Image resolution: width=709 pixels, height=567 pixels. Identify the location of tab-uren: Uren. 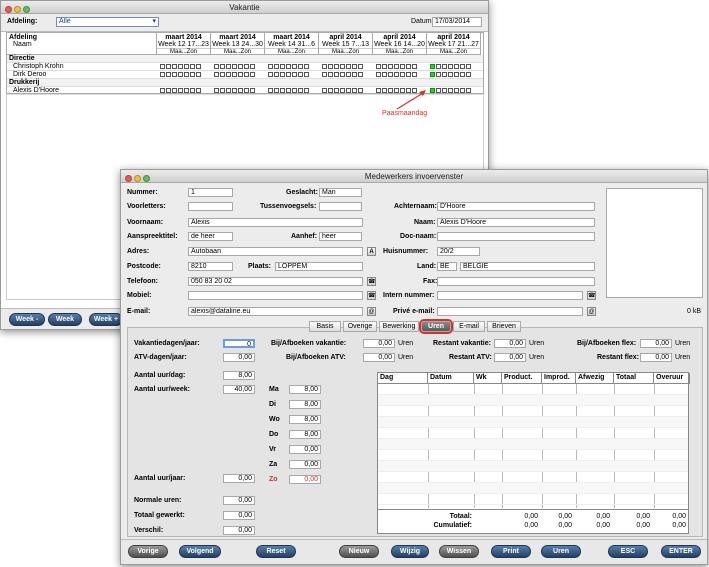
(436, 326).